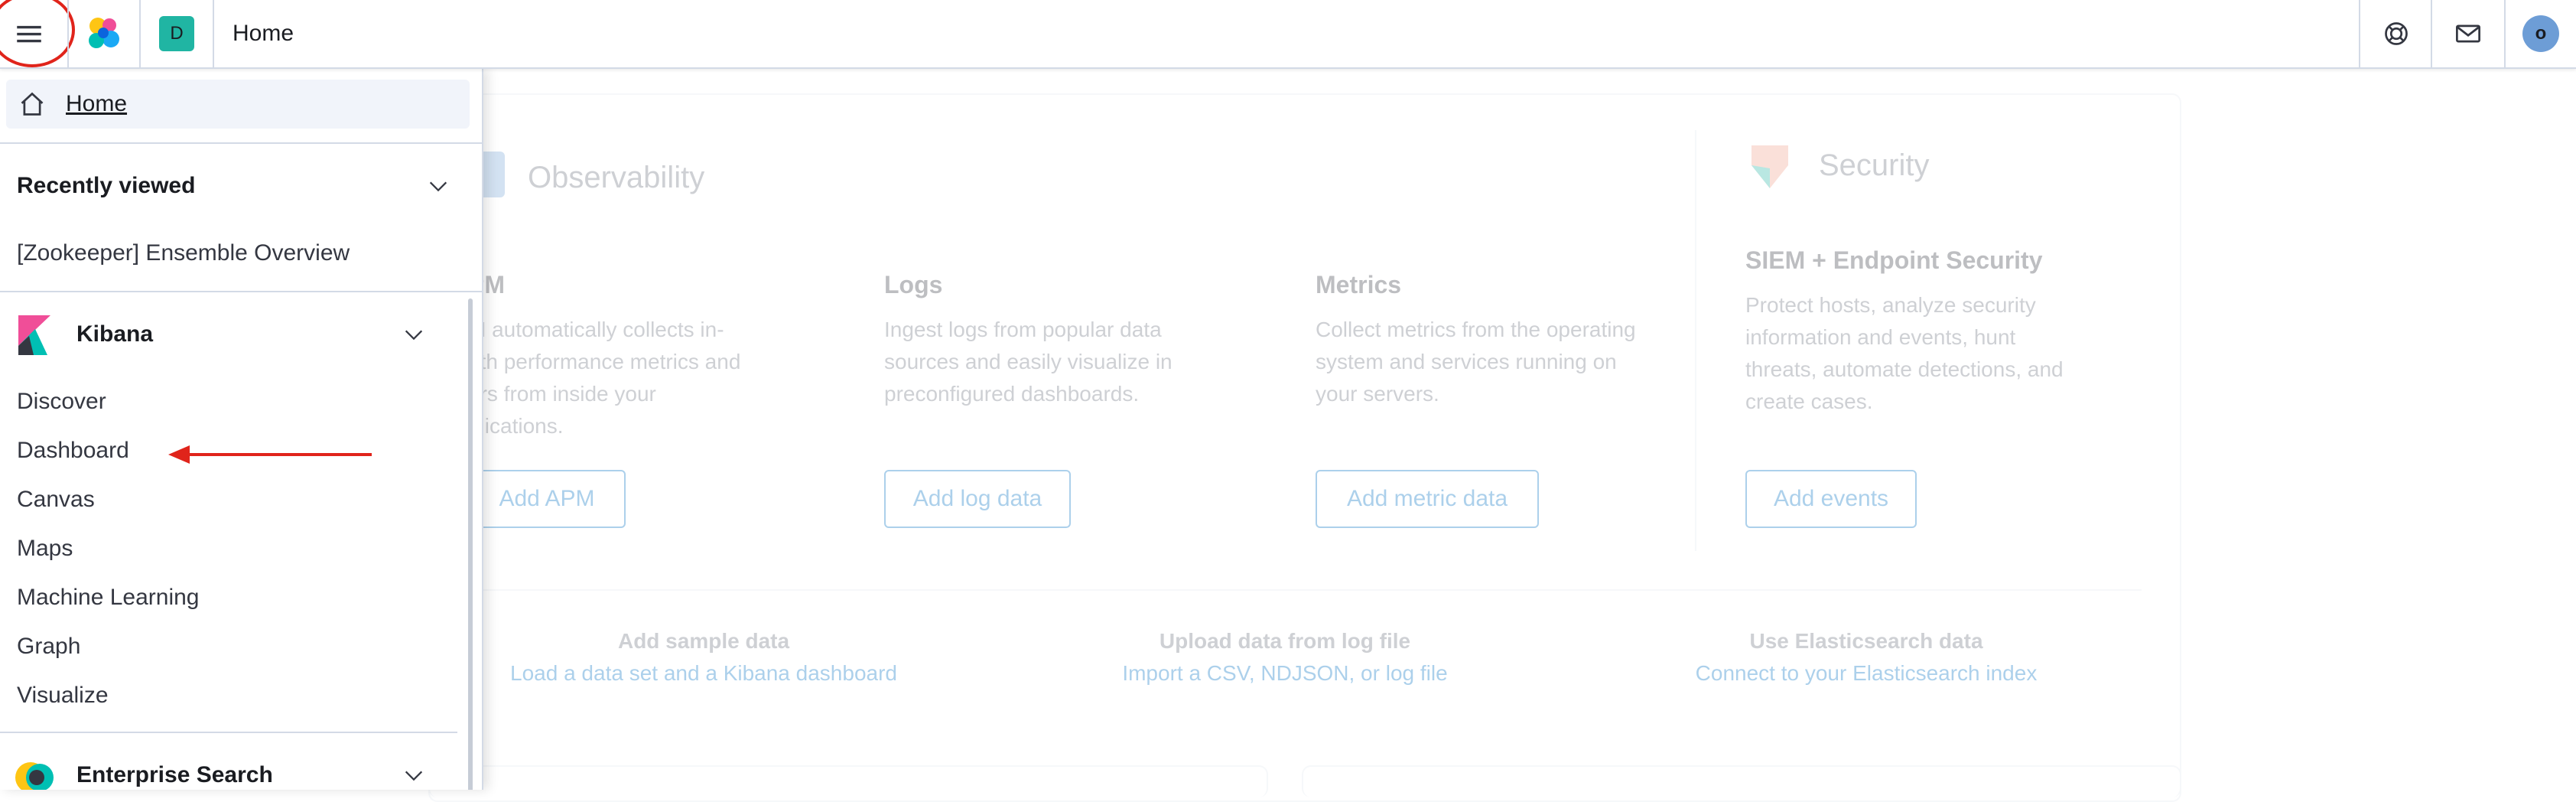 This screenshot has height=802, width=2576. What do you see at coordinates (270, 455) in the screenshot?
I see `annotation-arrow-icon` at bounding box center [270, 455].